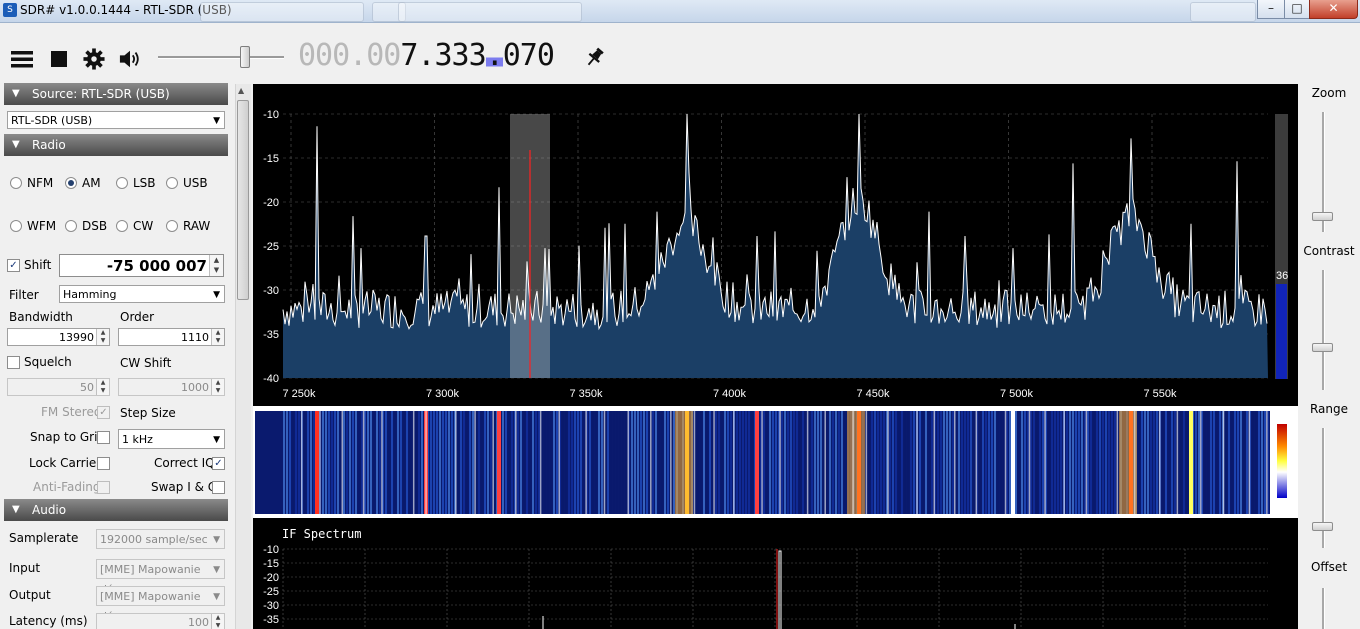  What do you see at coordinates (116, 510) in the screenshot?
I see `audio-section-header: ▼ Audio` at bounding box center [116, 510].